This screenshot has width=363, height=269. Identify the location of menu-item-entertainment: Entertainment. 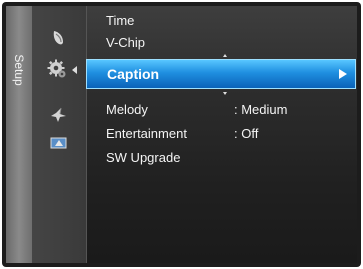
(146, 133).